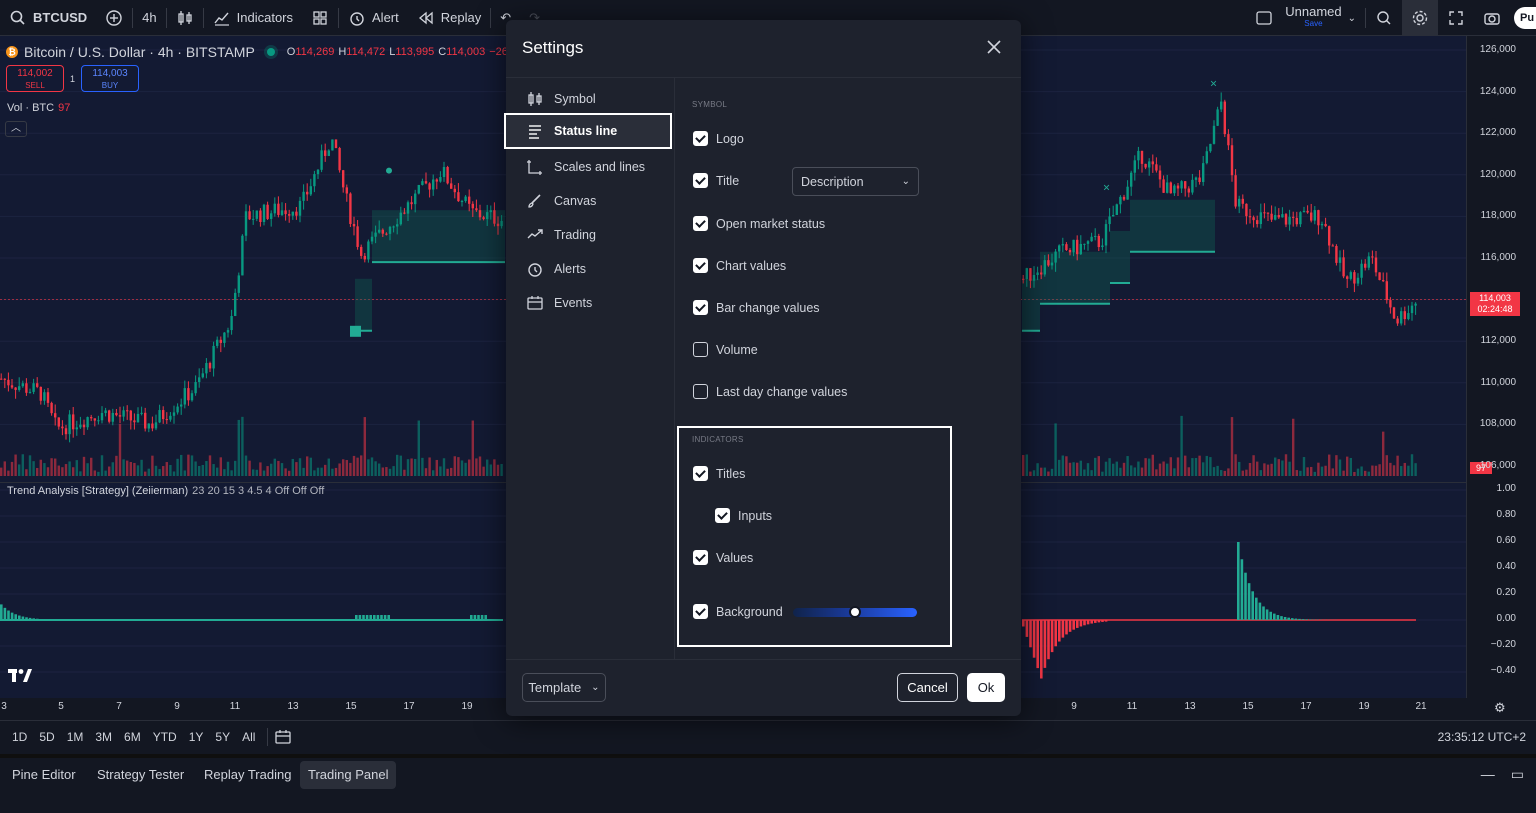  Describe the element at coordinates (247, 775) in the screenshot. I see `tab-replay-trading: Replay Trading` at that location.